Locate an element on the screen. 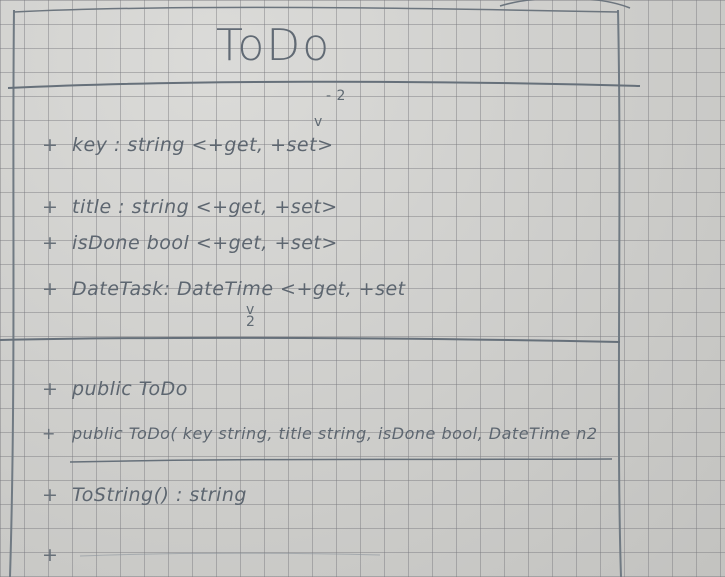 This screenshot has width=725, height=577. class-title: ToDo is located at coordinates (274, 45).